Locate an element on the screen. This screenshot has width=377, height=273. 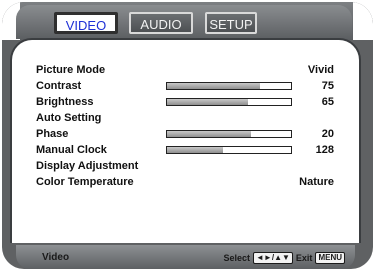
menu-item-value: Vivid is located at coordinates (320, 70).